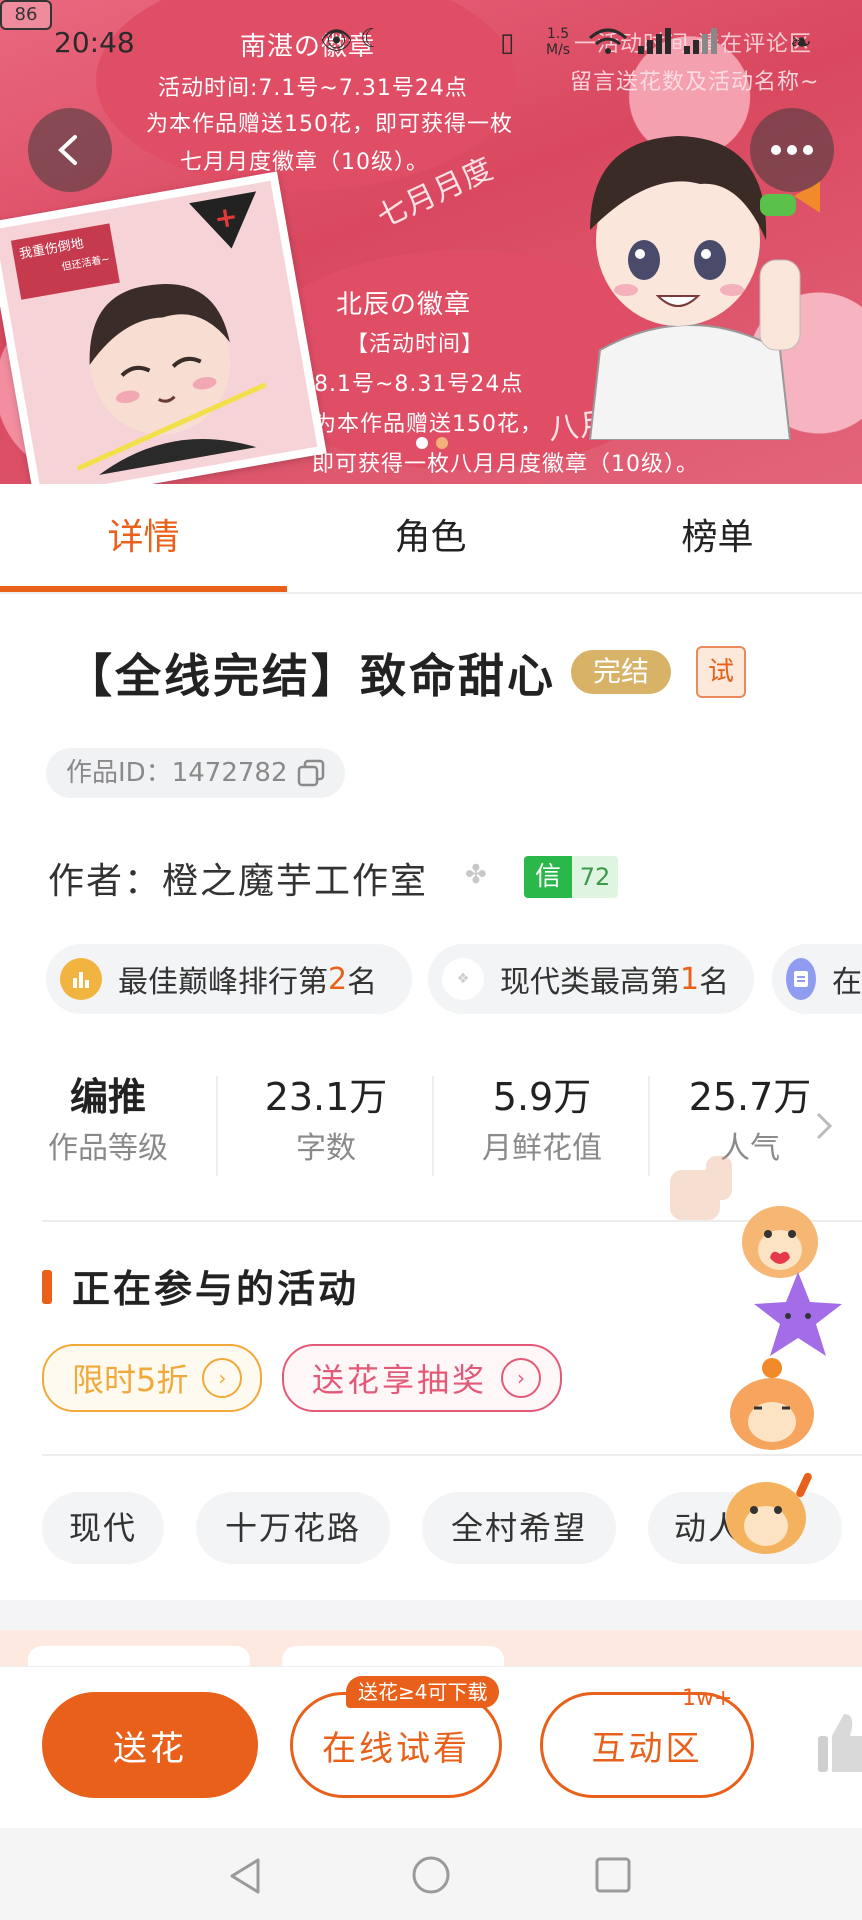 The height and width of the screenshot is (1920, 862). I want to click on tag-modern: 现代, so click(103, 1528).